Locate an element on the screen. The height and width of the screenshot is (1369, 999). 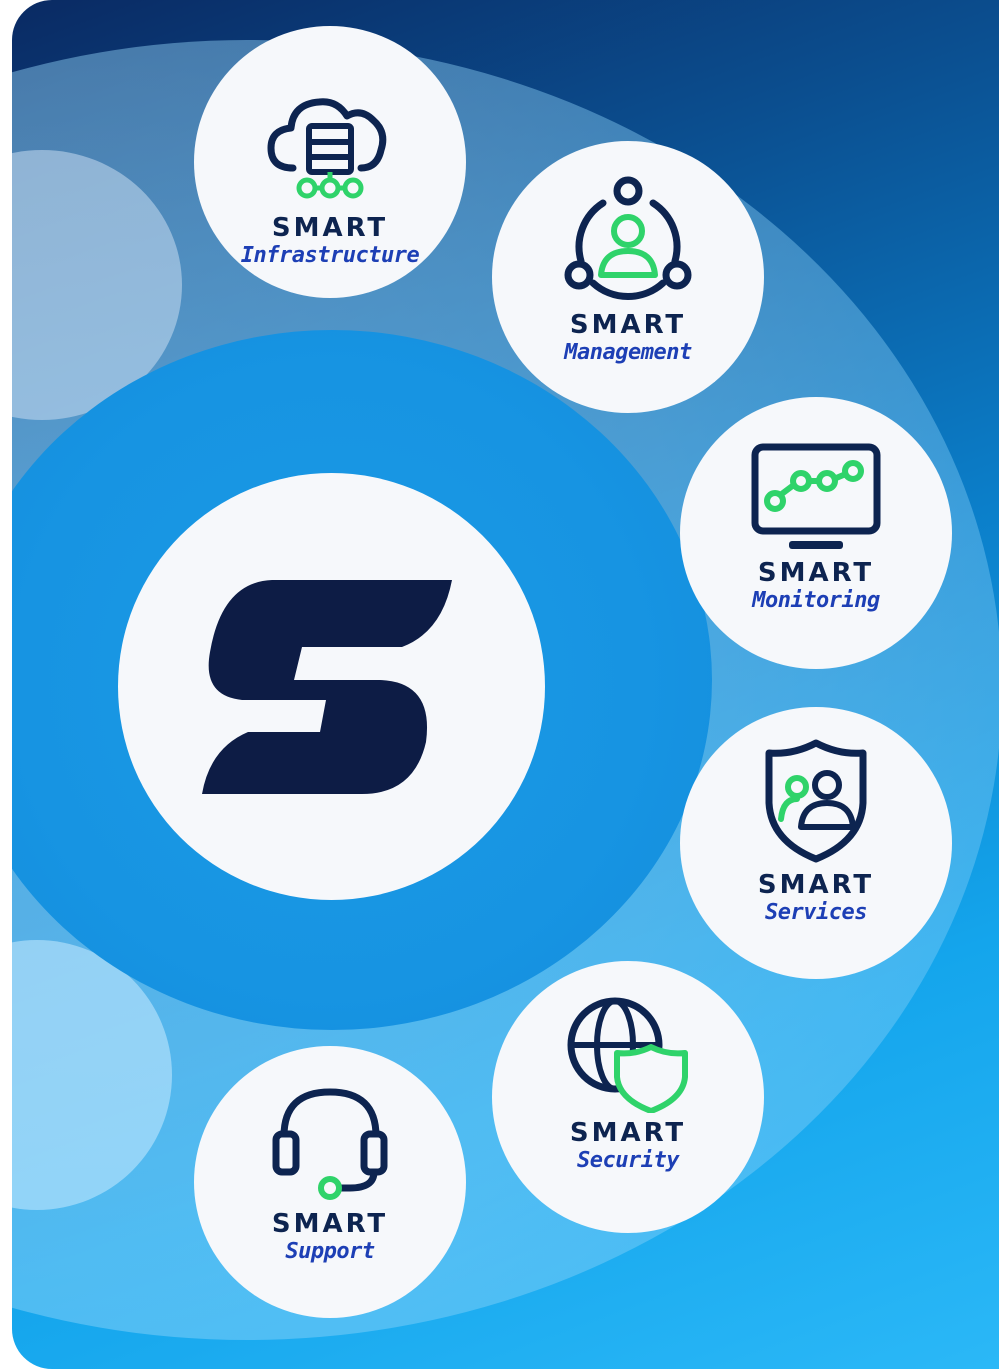
service-monitoring: SMART Monitoring is located at coordinates (816, 533).